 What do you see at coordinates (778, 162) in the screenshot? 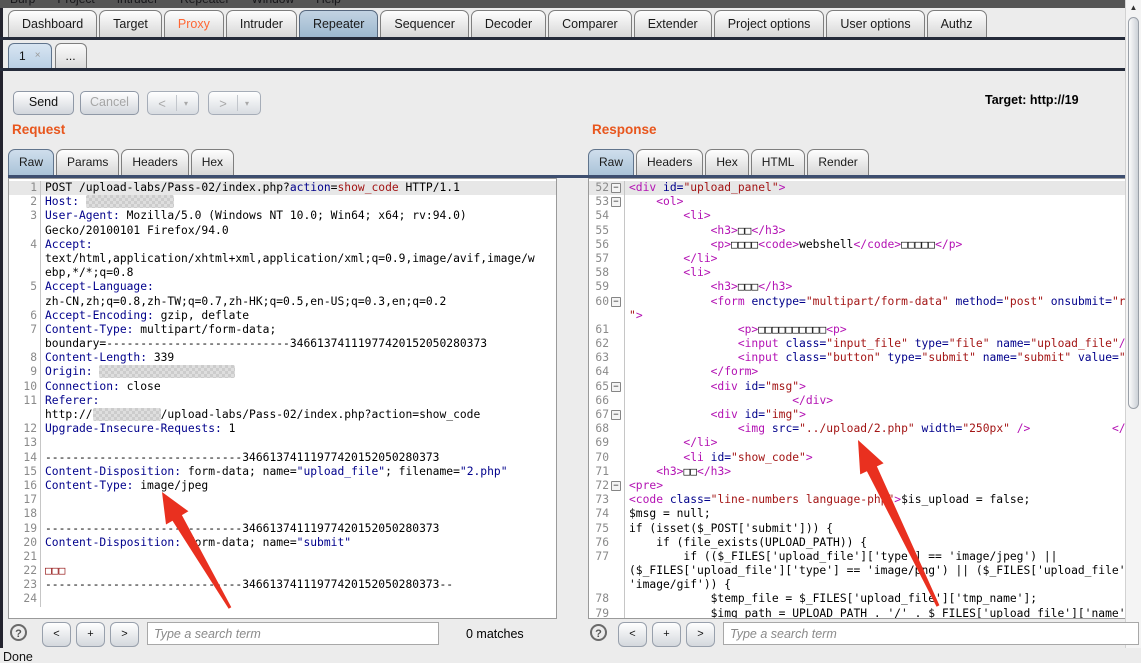
I see `tab-html: HTML` at bounding box center [778, 162].